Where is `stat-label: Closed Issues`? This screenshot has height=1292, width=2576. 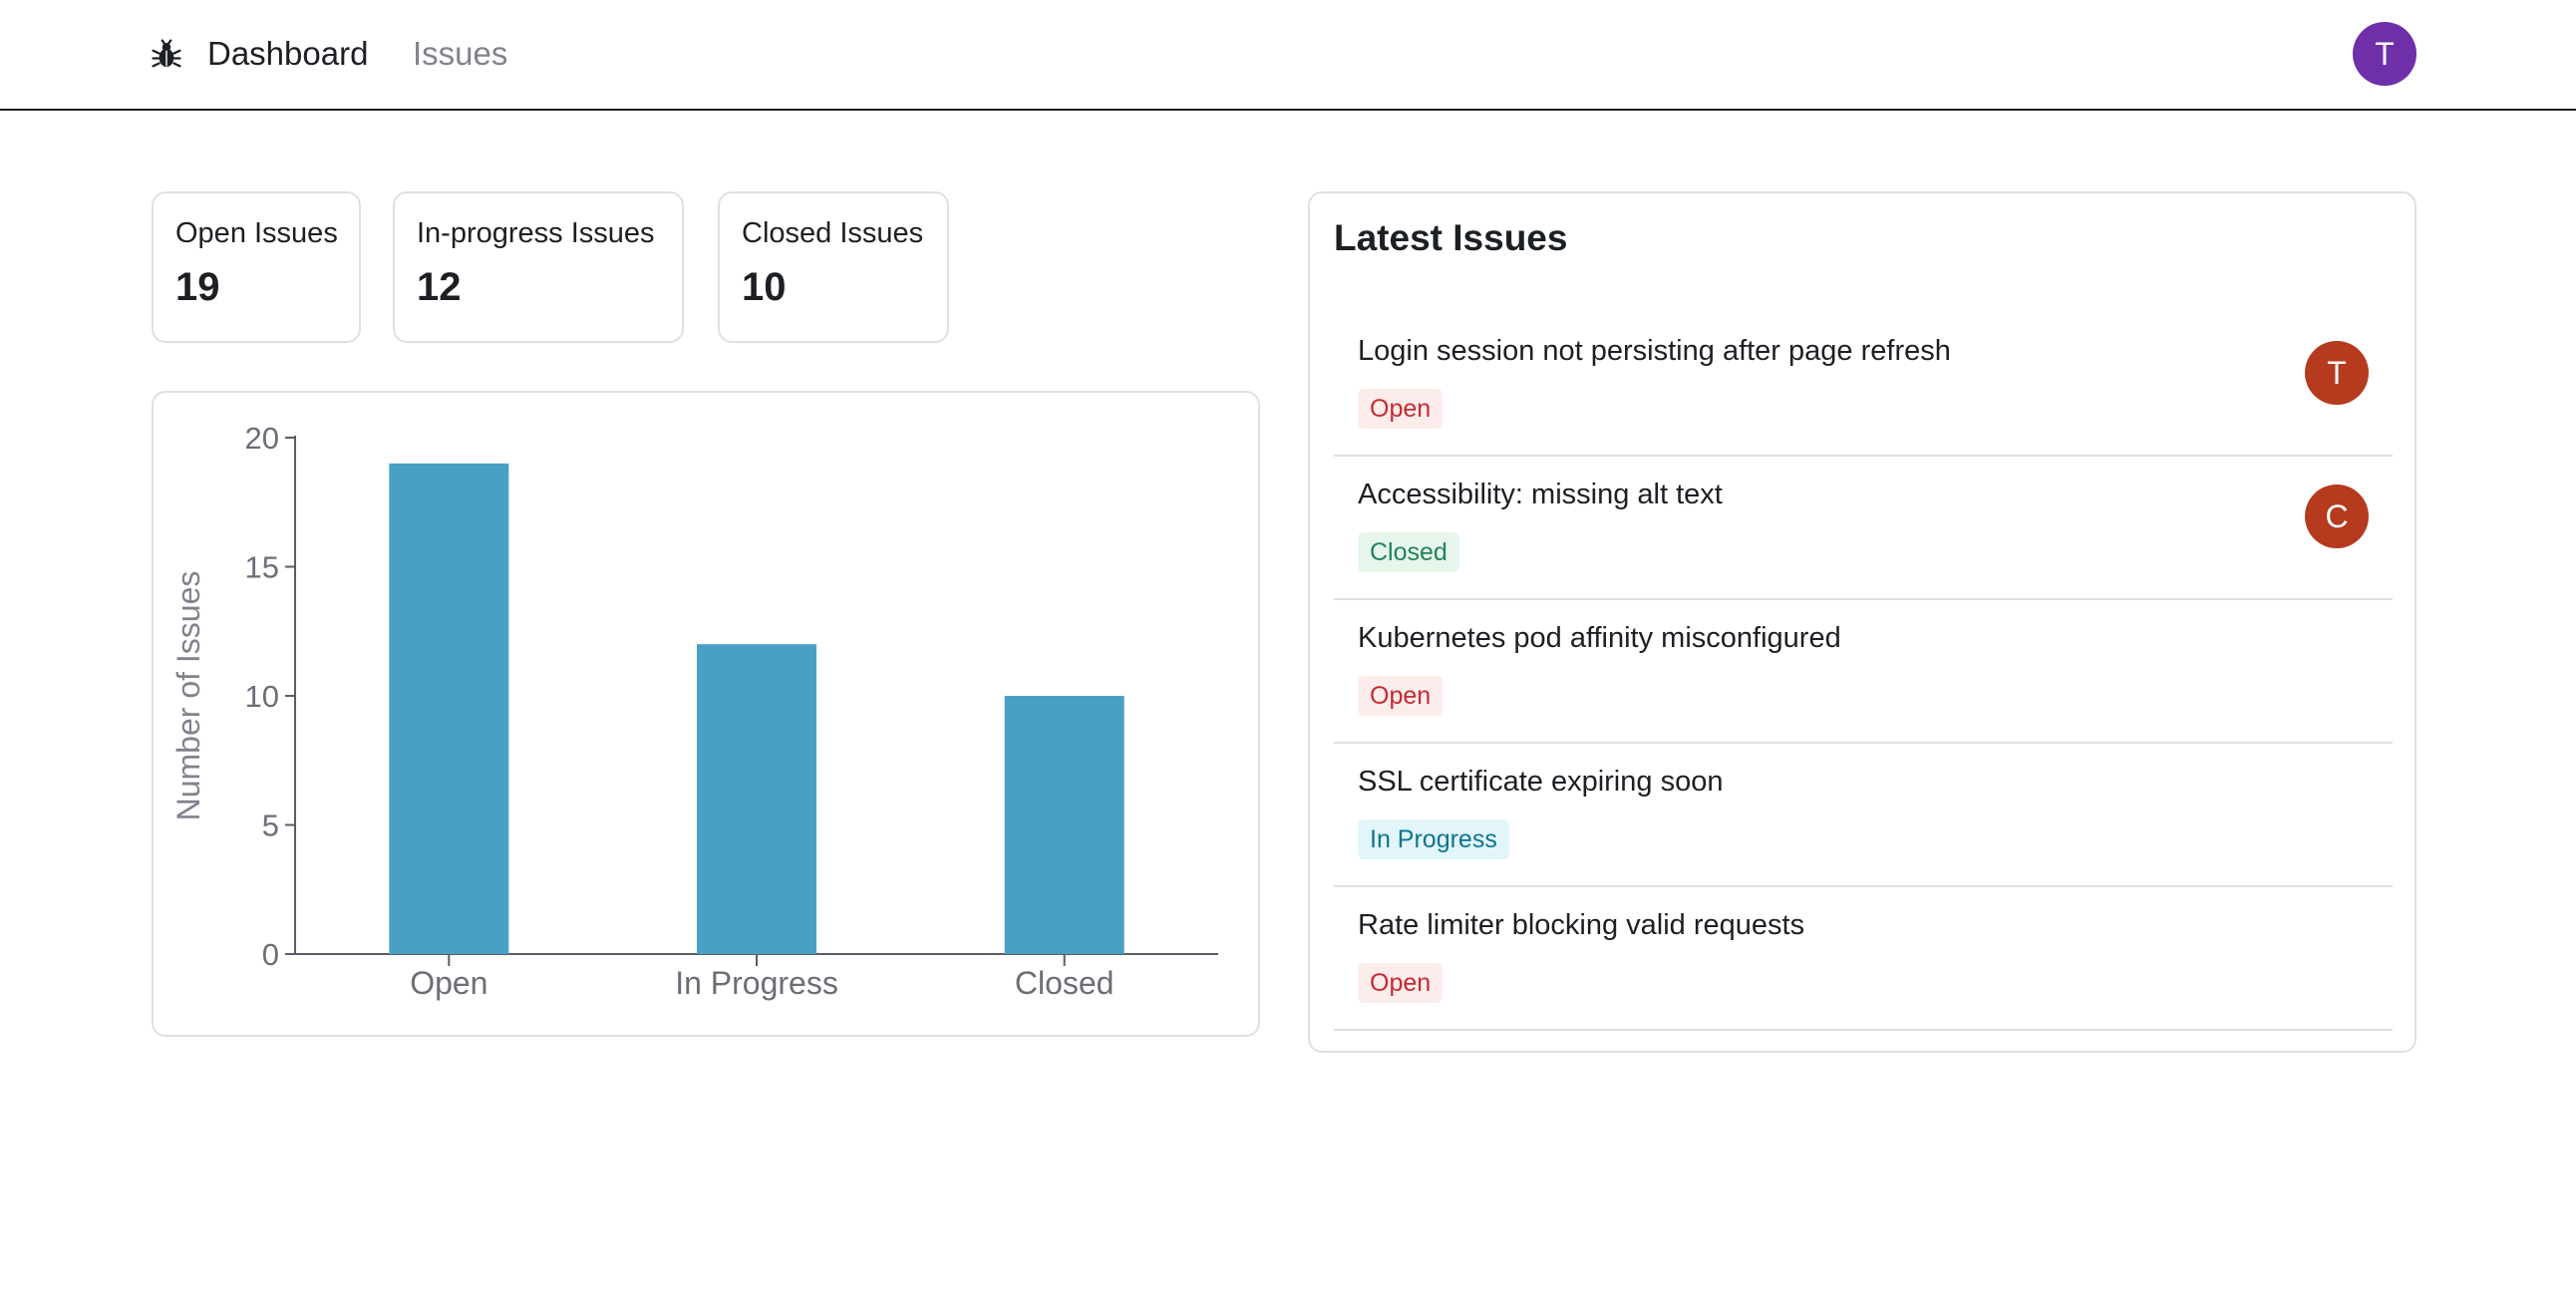 stat-label: Closed Issues is located at coordinates (833, 233).